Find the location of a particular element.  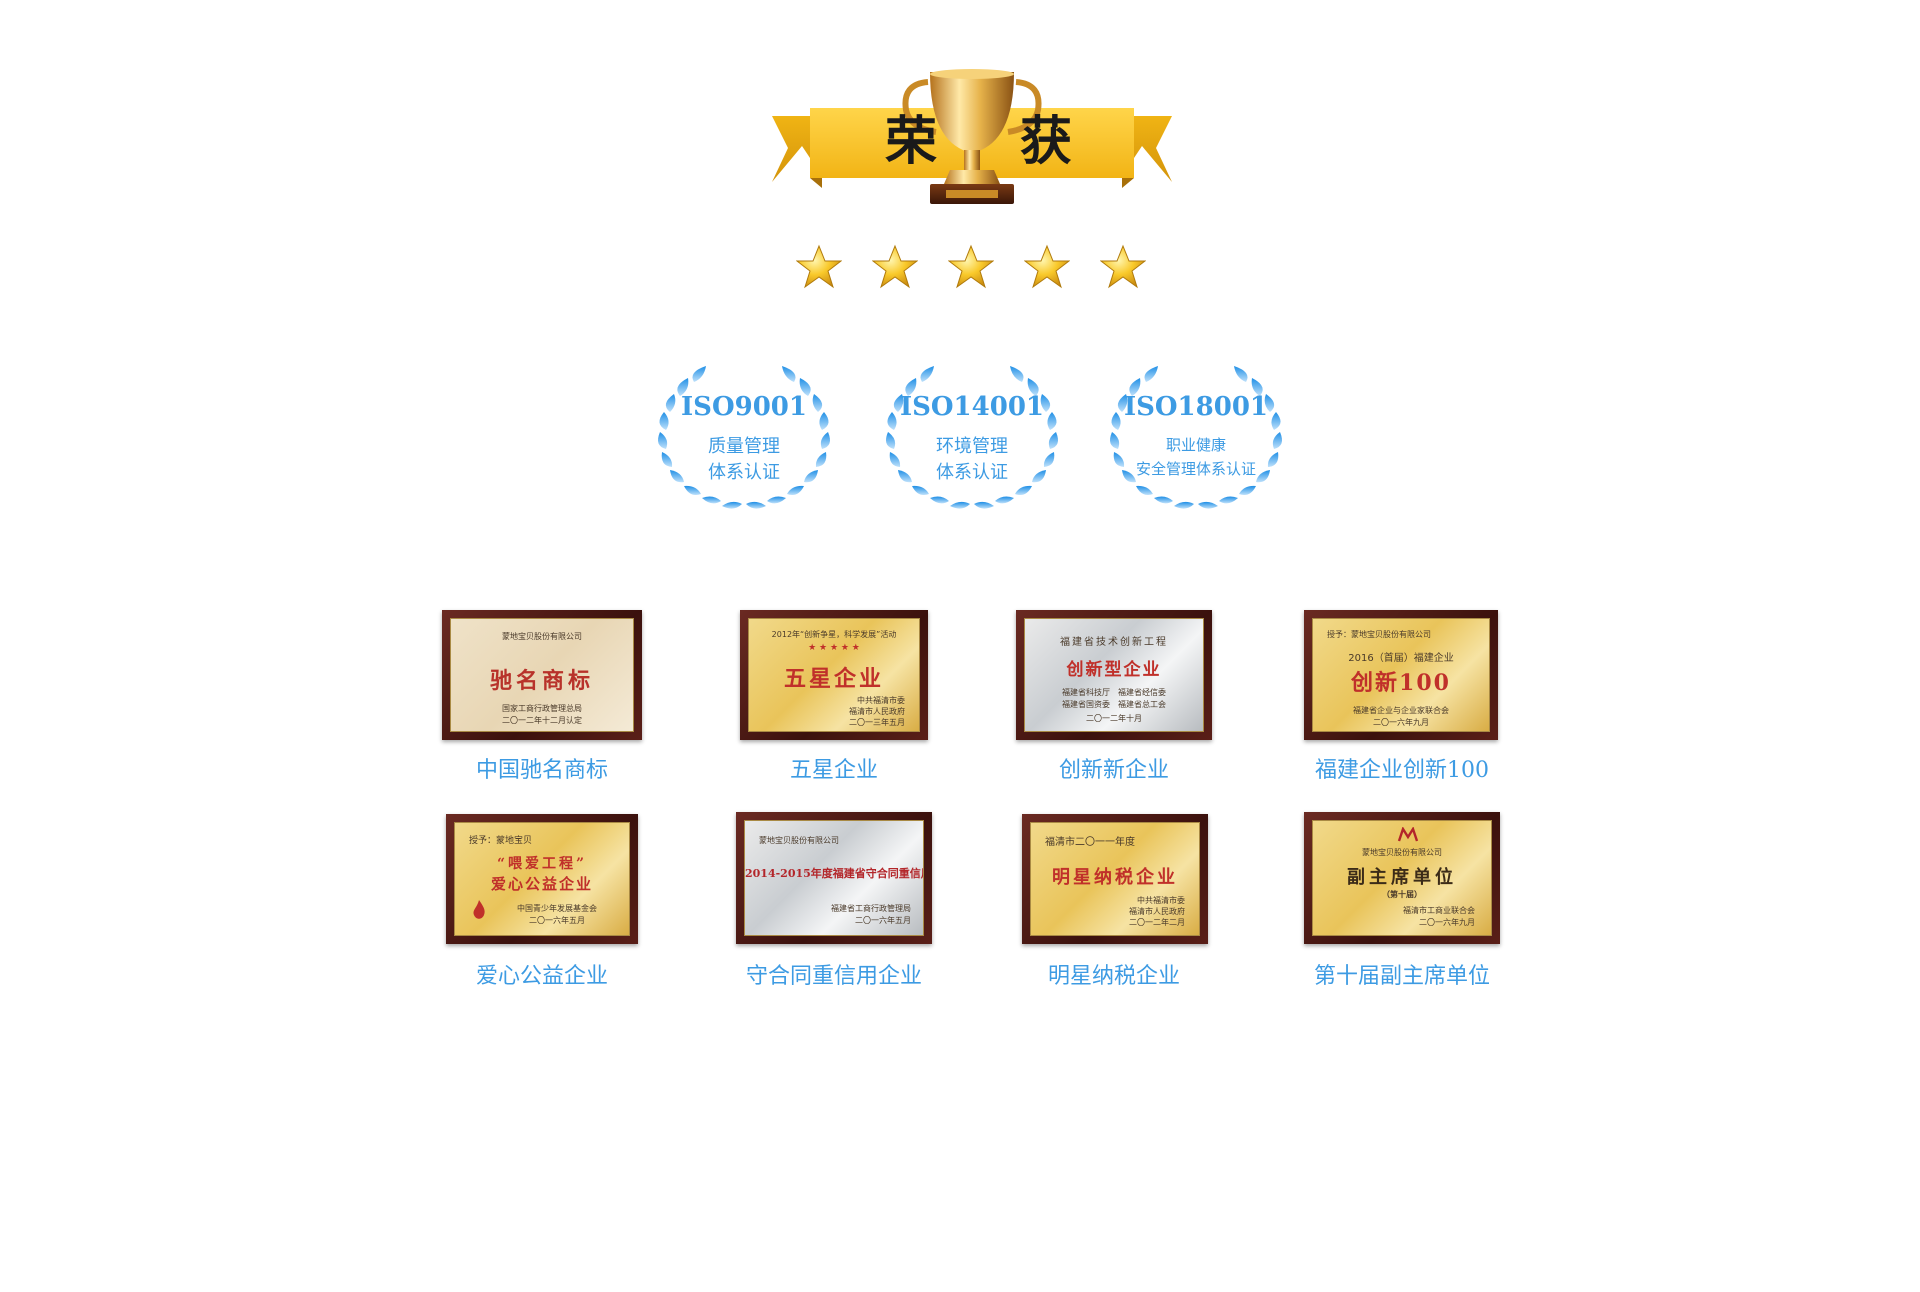

award-plaque: 蒙地宝贝股份有限公司 驰名商标 国家工商行政管理总局 二〇一二年十二月认定 is located at coordinates (542, 675).